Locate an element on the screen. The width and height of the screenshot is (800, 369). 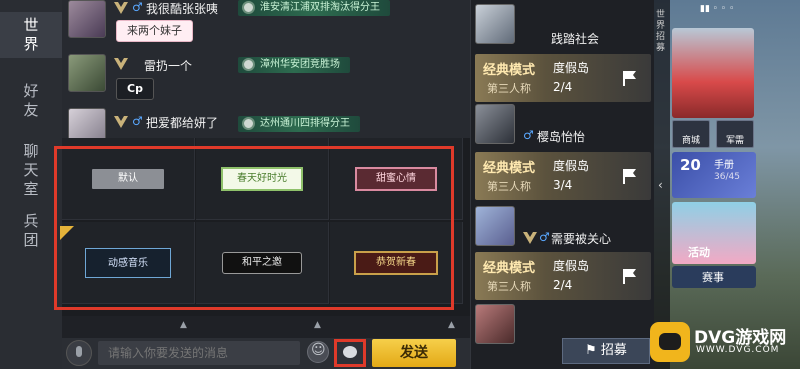
pass-label: 手册 is located at coordinates (724, 165).